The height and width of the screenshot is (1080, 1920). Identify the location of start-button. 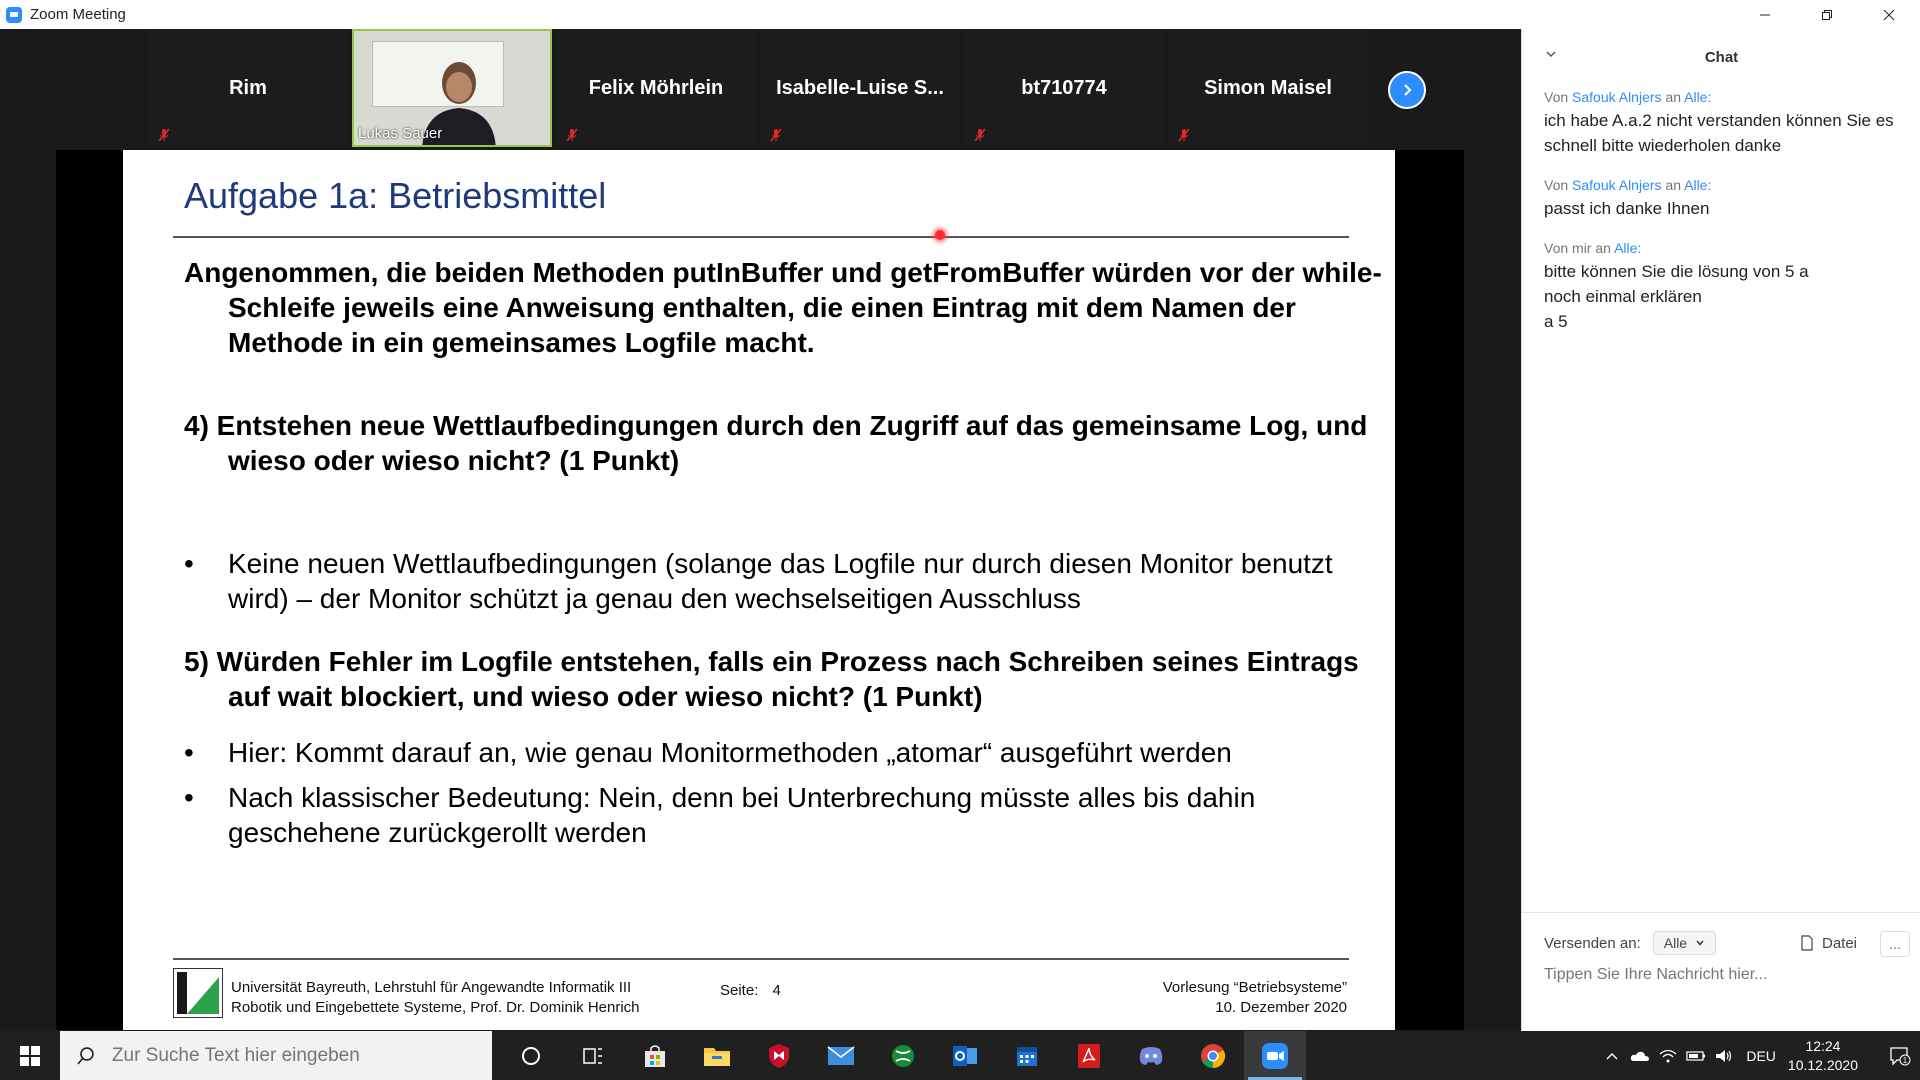
(30, 1055).